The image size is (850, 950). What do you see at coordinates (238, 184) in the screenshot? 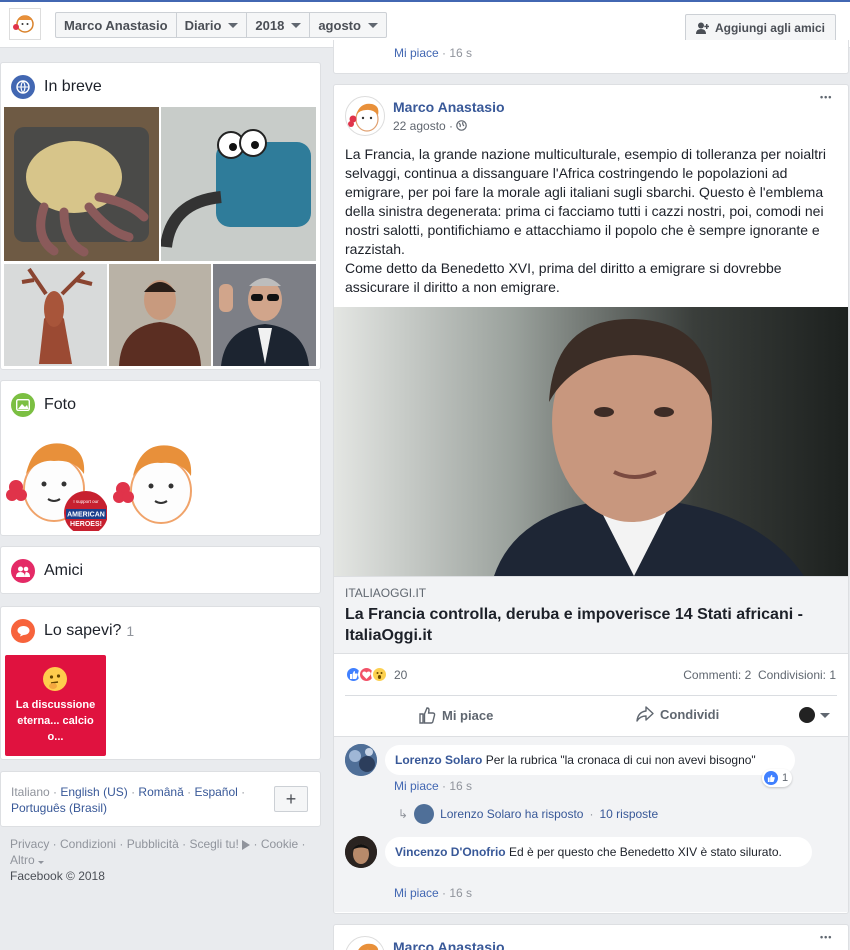
I see `featured-photo-vacuum-toy` at bounding box center [238, 184].